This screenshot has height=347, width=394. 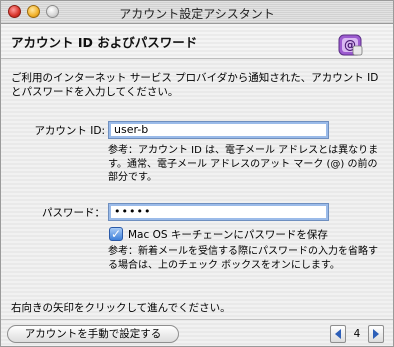 I want to click on password-field: •••••, so click(x=218, y=212).